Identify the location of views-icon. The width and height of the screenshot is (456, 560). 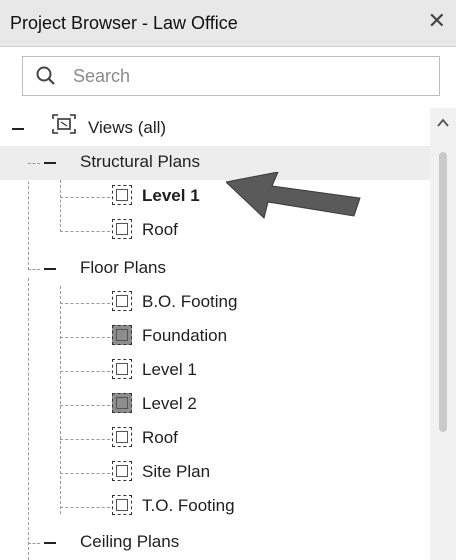
(64, 124).